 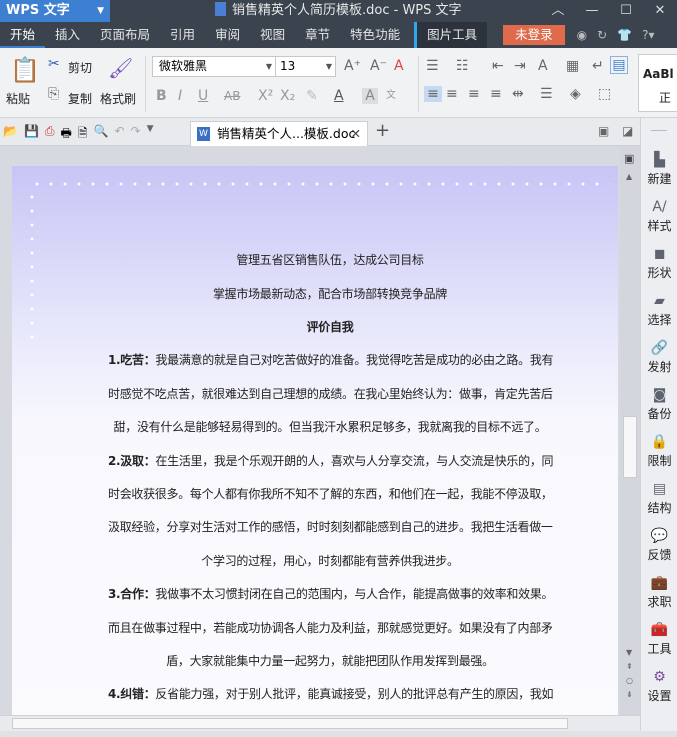 I want to click on size-value: 13, so click(x=288, y=66).